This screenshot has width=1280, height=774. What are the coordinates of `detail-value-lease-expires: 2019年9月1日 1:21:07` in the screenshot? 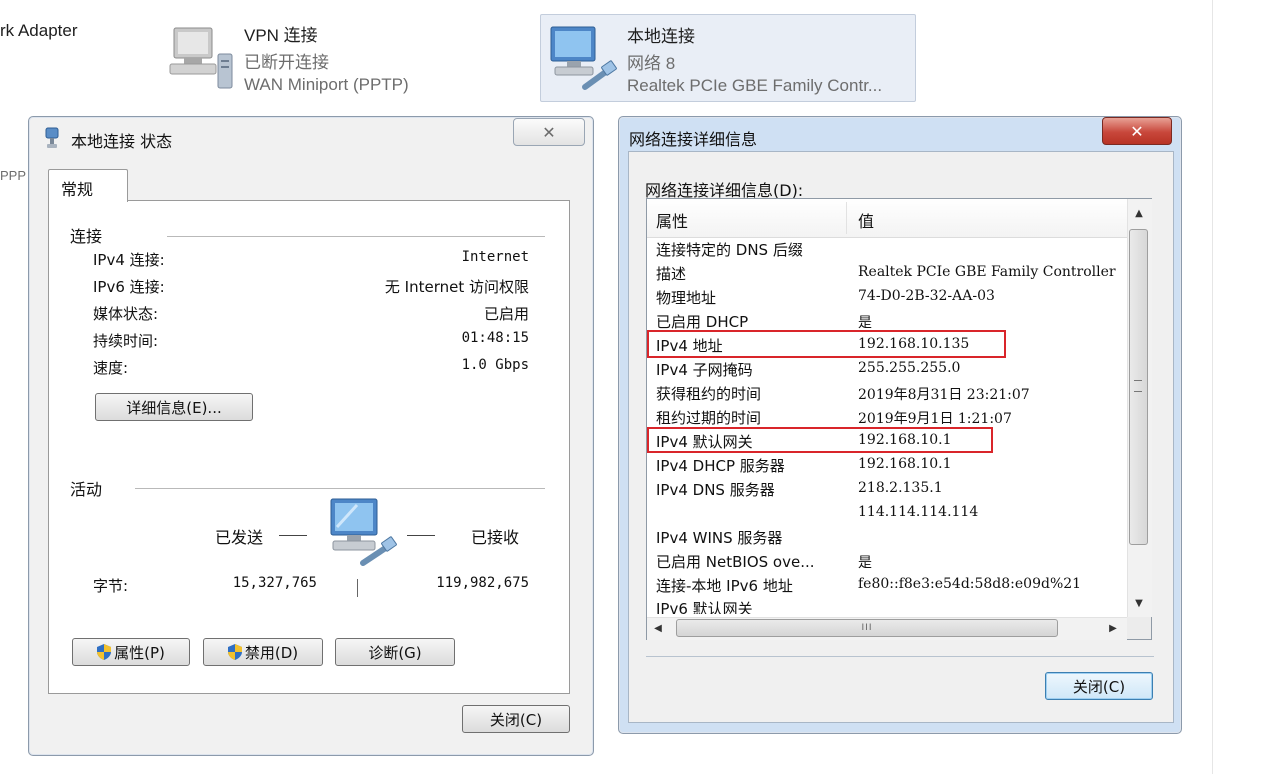 It's located at (935, 419).